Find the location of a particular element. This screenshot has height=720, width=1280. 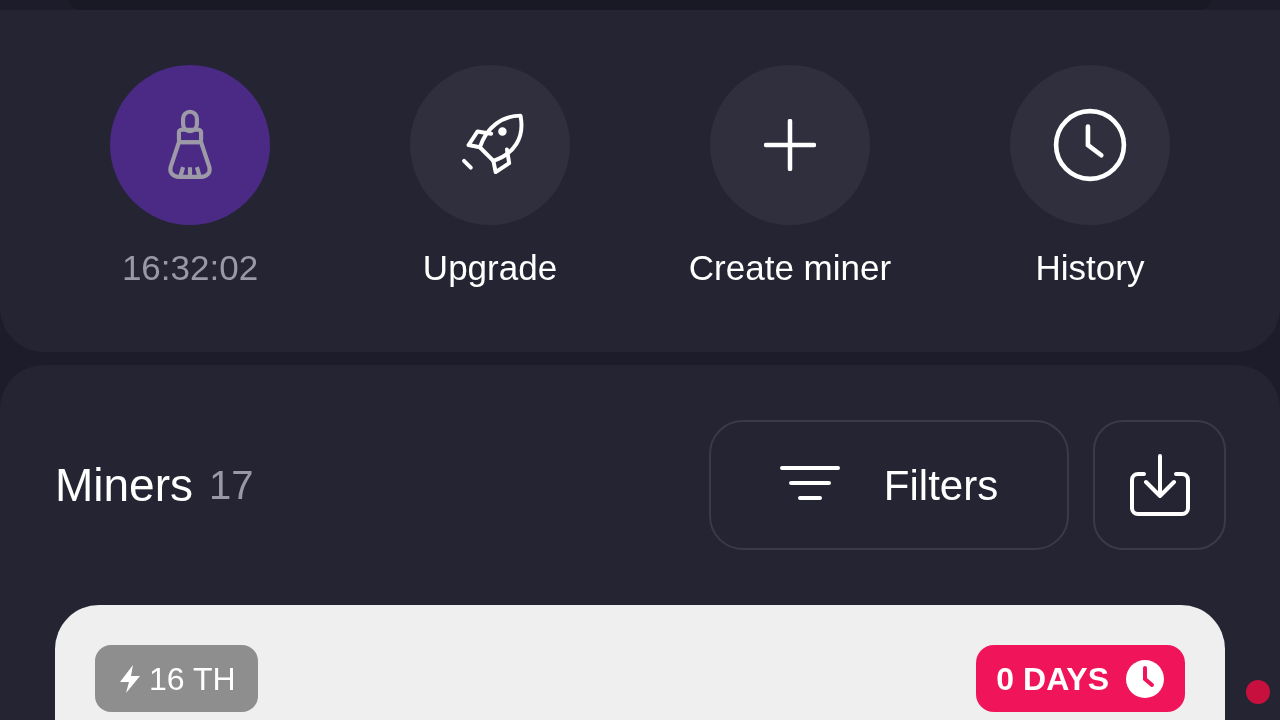

countdown-timer: 16:32:02 is located at coordinates (190, 268).